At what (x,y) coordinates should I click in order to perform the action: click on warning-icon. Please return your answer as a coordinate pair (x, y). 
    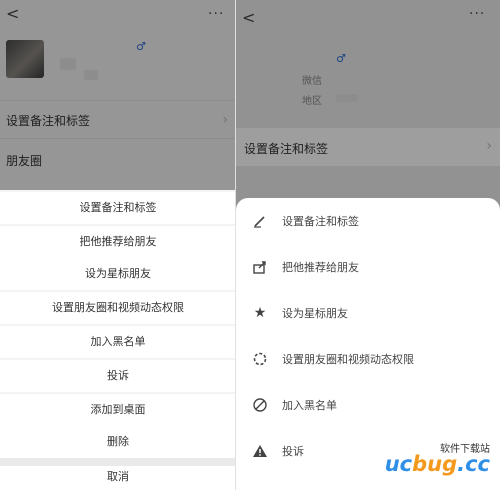
    Looking at the image, I should click on (260, 451).